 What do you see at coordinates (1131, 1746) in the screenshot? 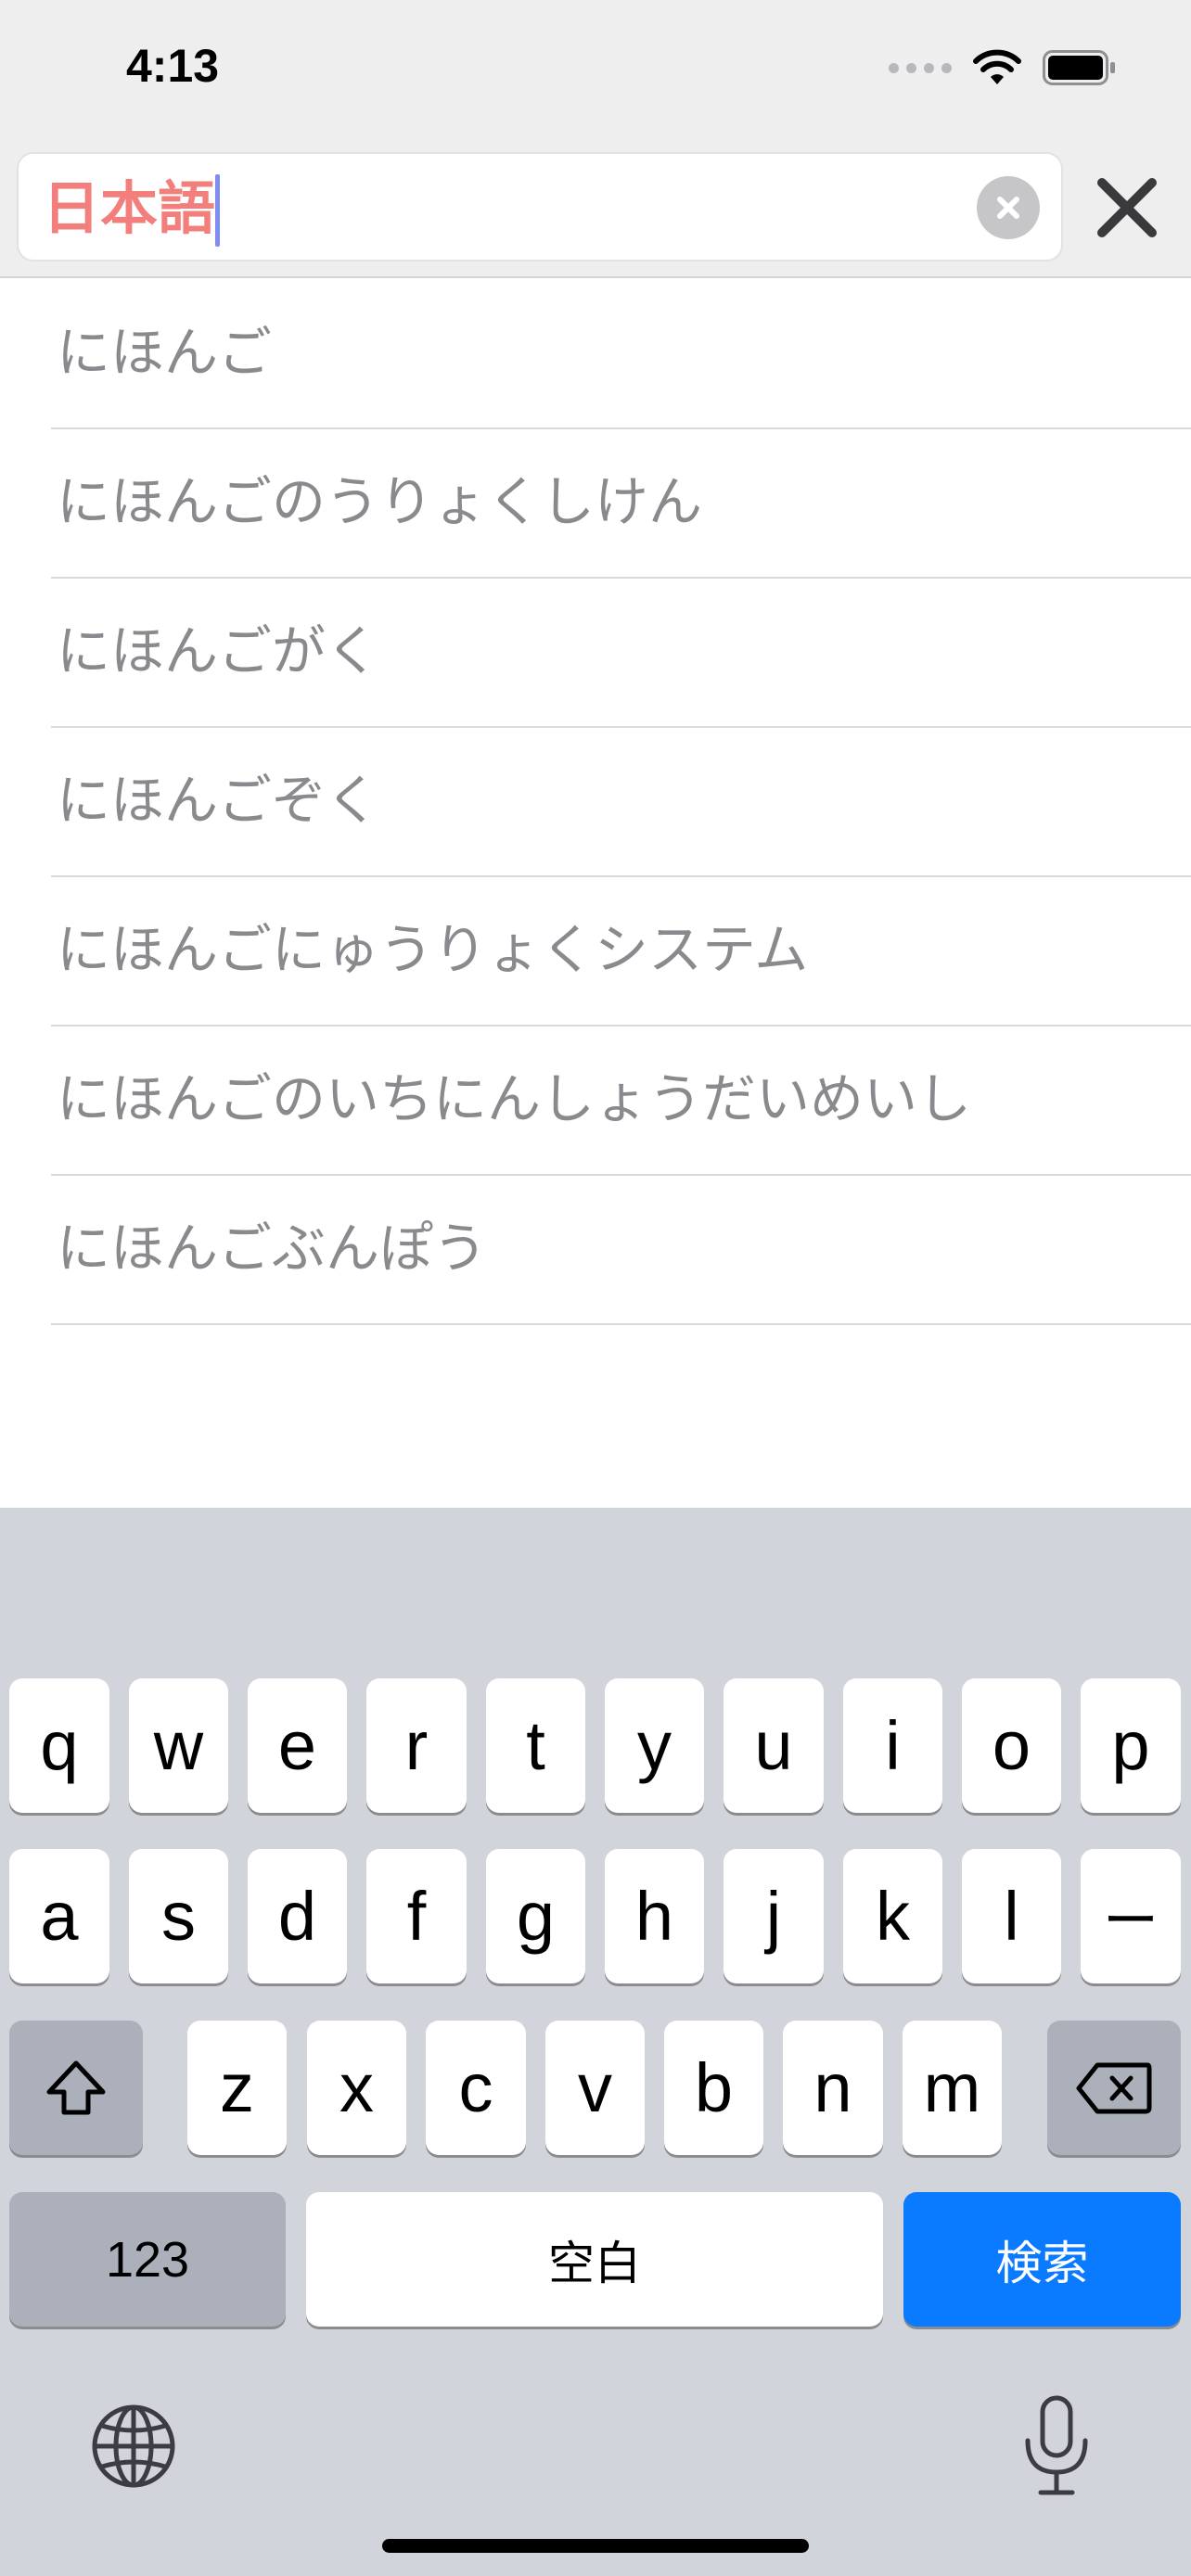
I see `key-p: p` at bounding box center [1131, 1746].